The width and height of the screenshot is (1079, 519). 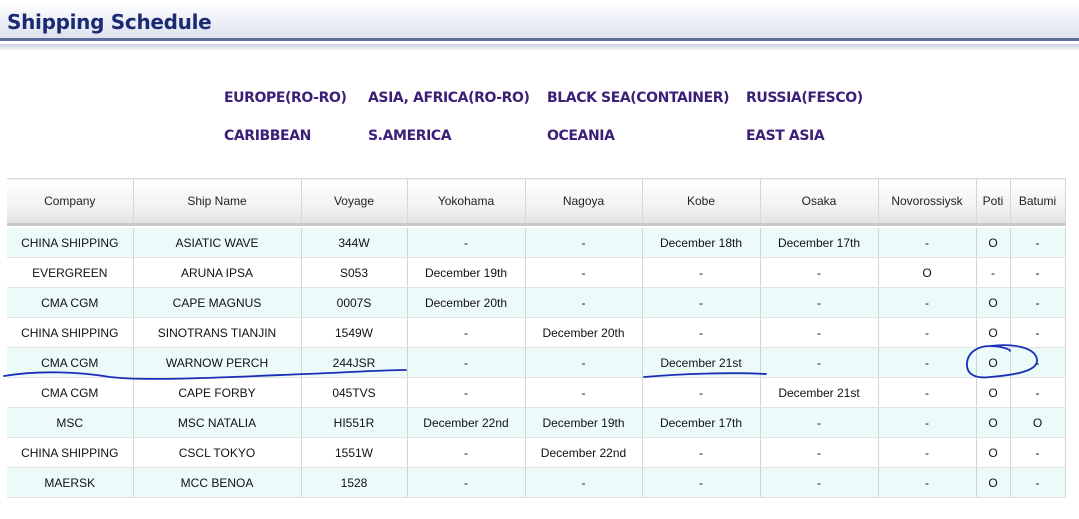 I want to click on column-header: Osaka, so click(x=819, y=202).